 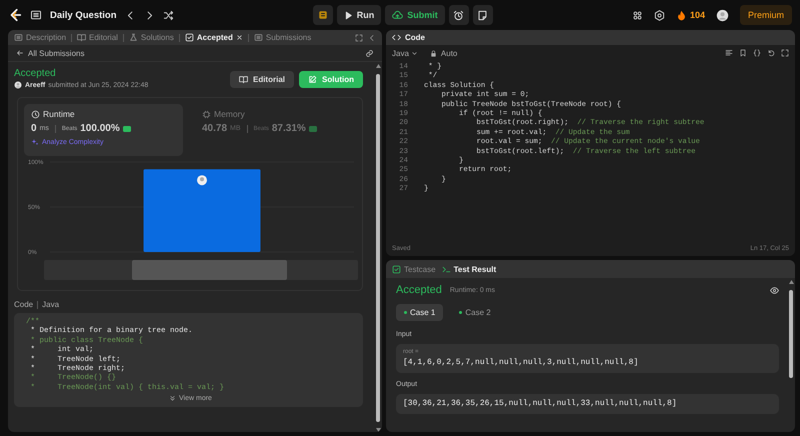 I want to click on link-icon, so click(x=369, y=53).